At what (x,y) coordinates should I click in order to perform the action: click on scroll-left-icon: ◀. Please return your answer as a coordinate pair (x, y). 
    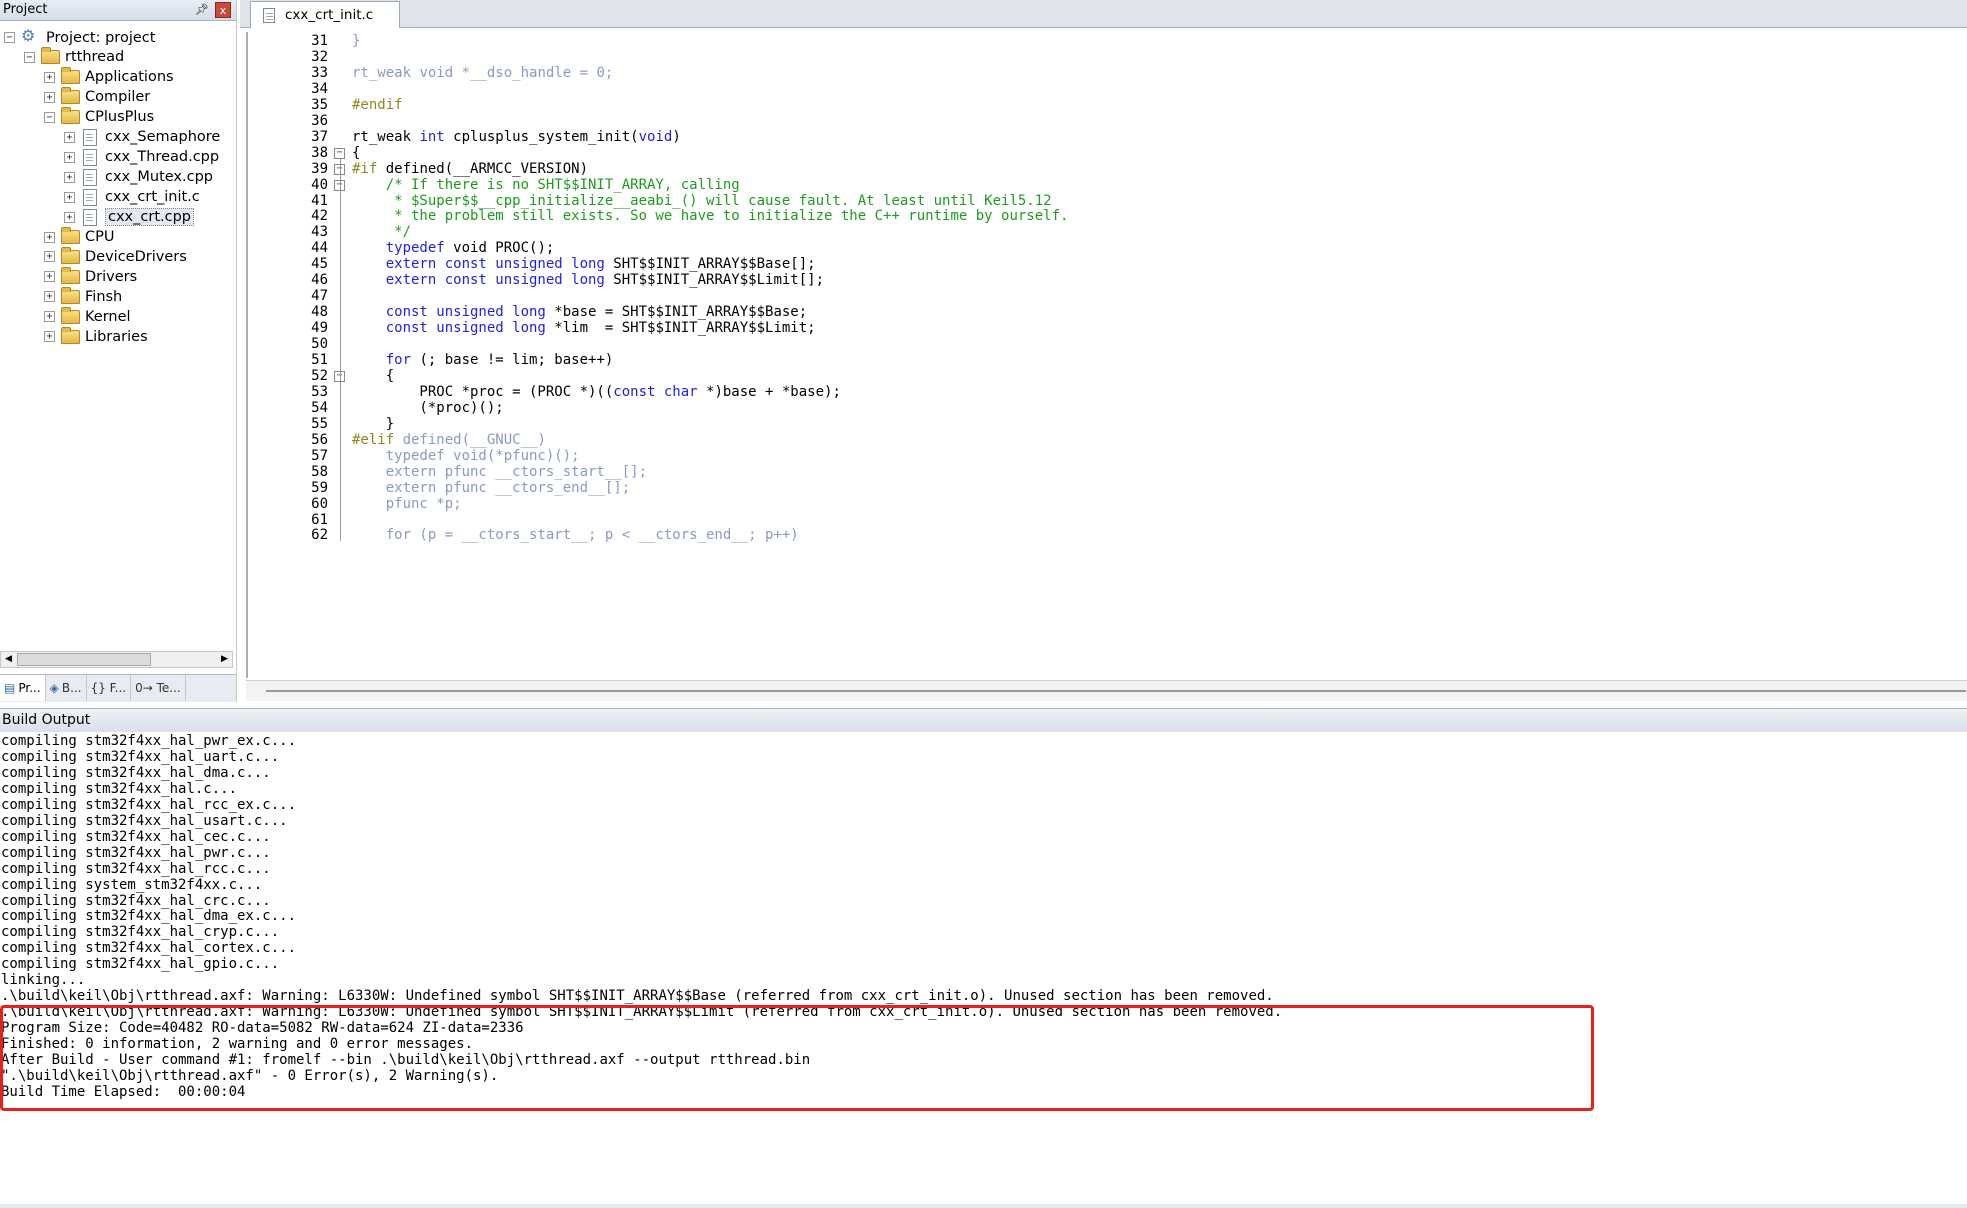
    Looking at the image, I should click on (8, 659).